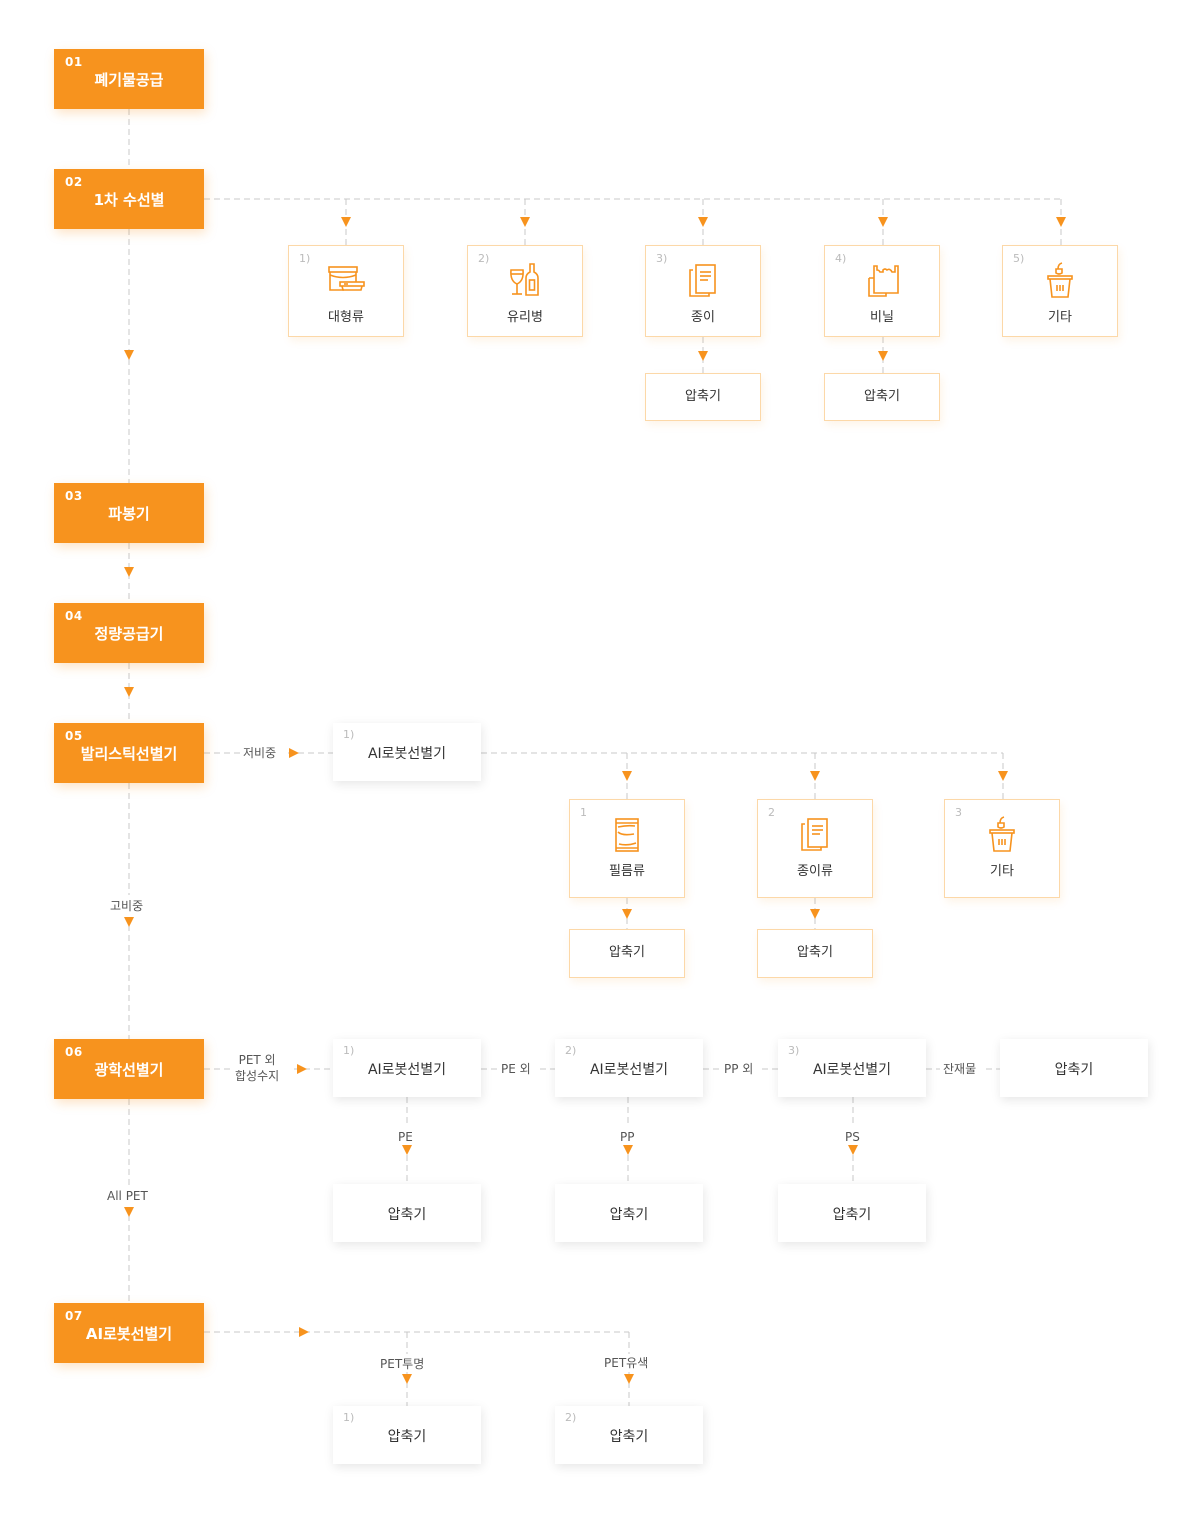  Describe the element at coordinates (349, 1417) in the screenshot. I see `compressor-index: 1)` at that location.